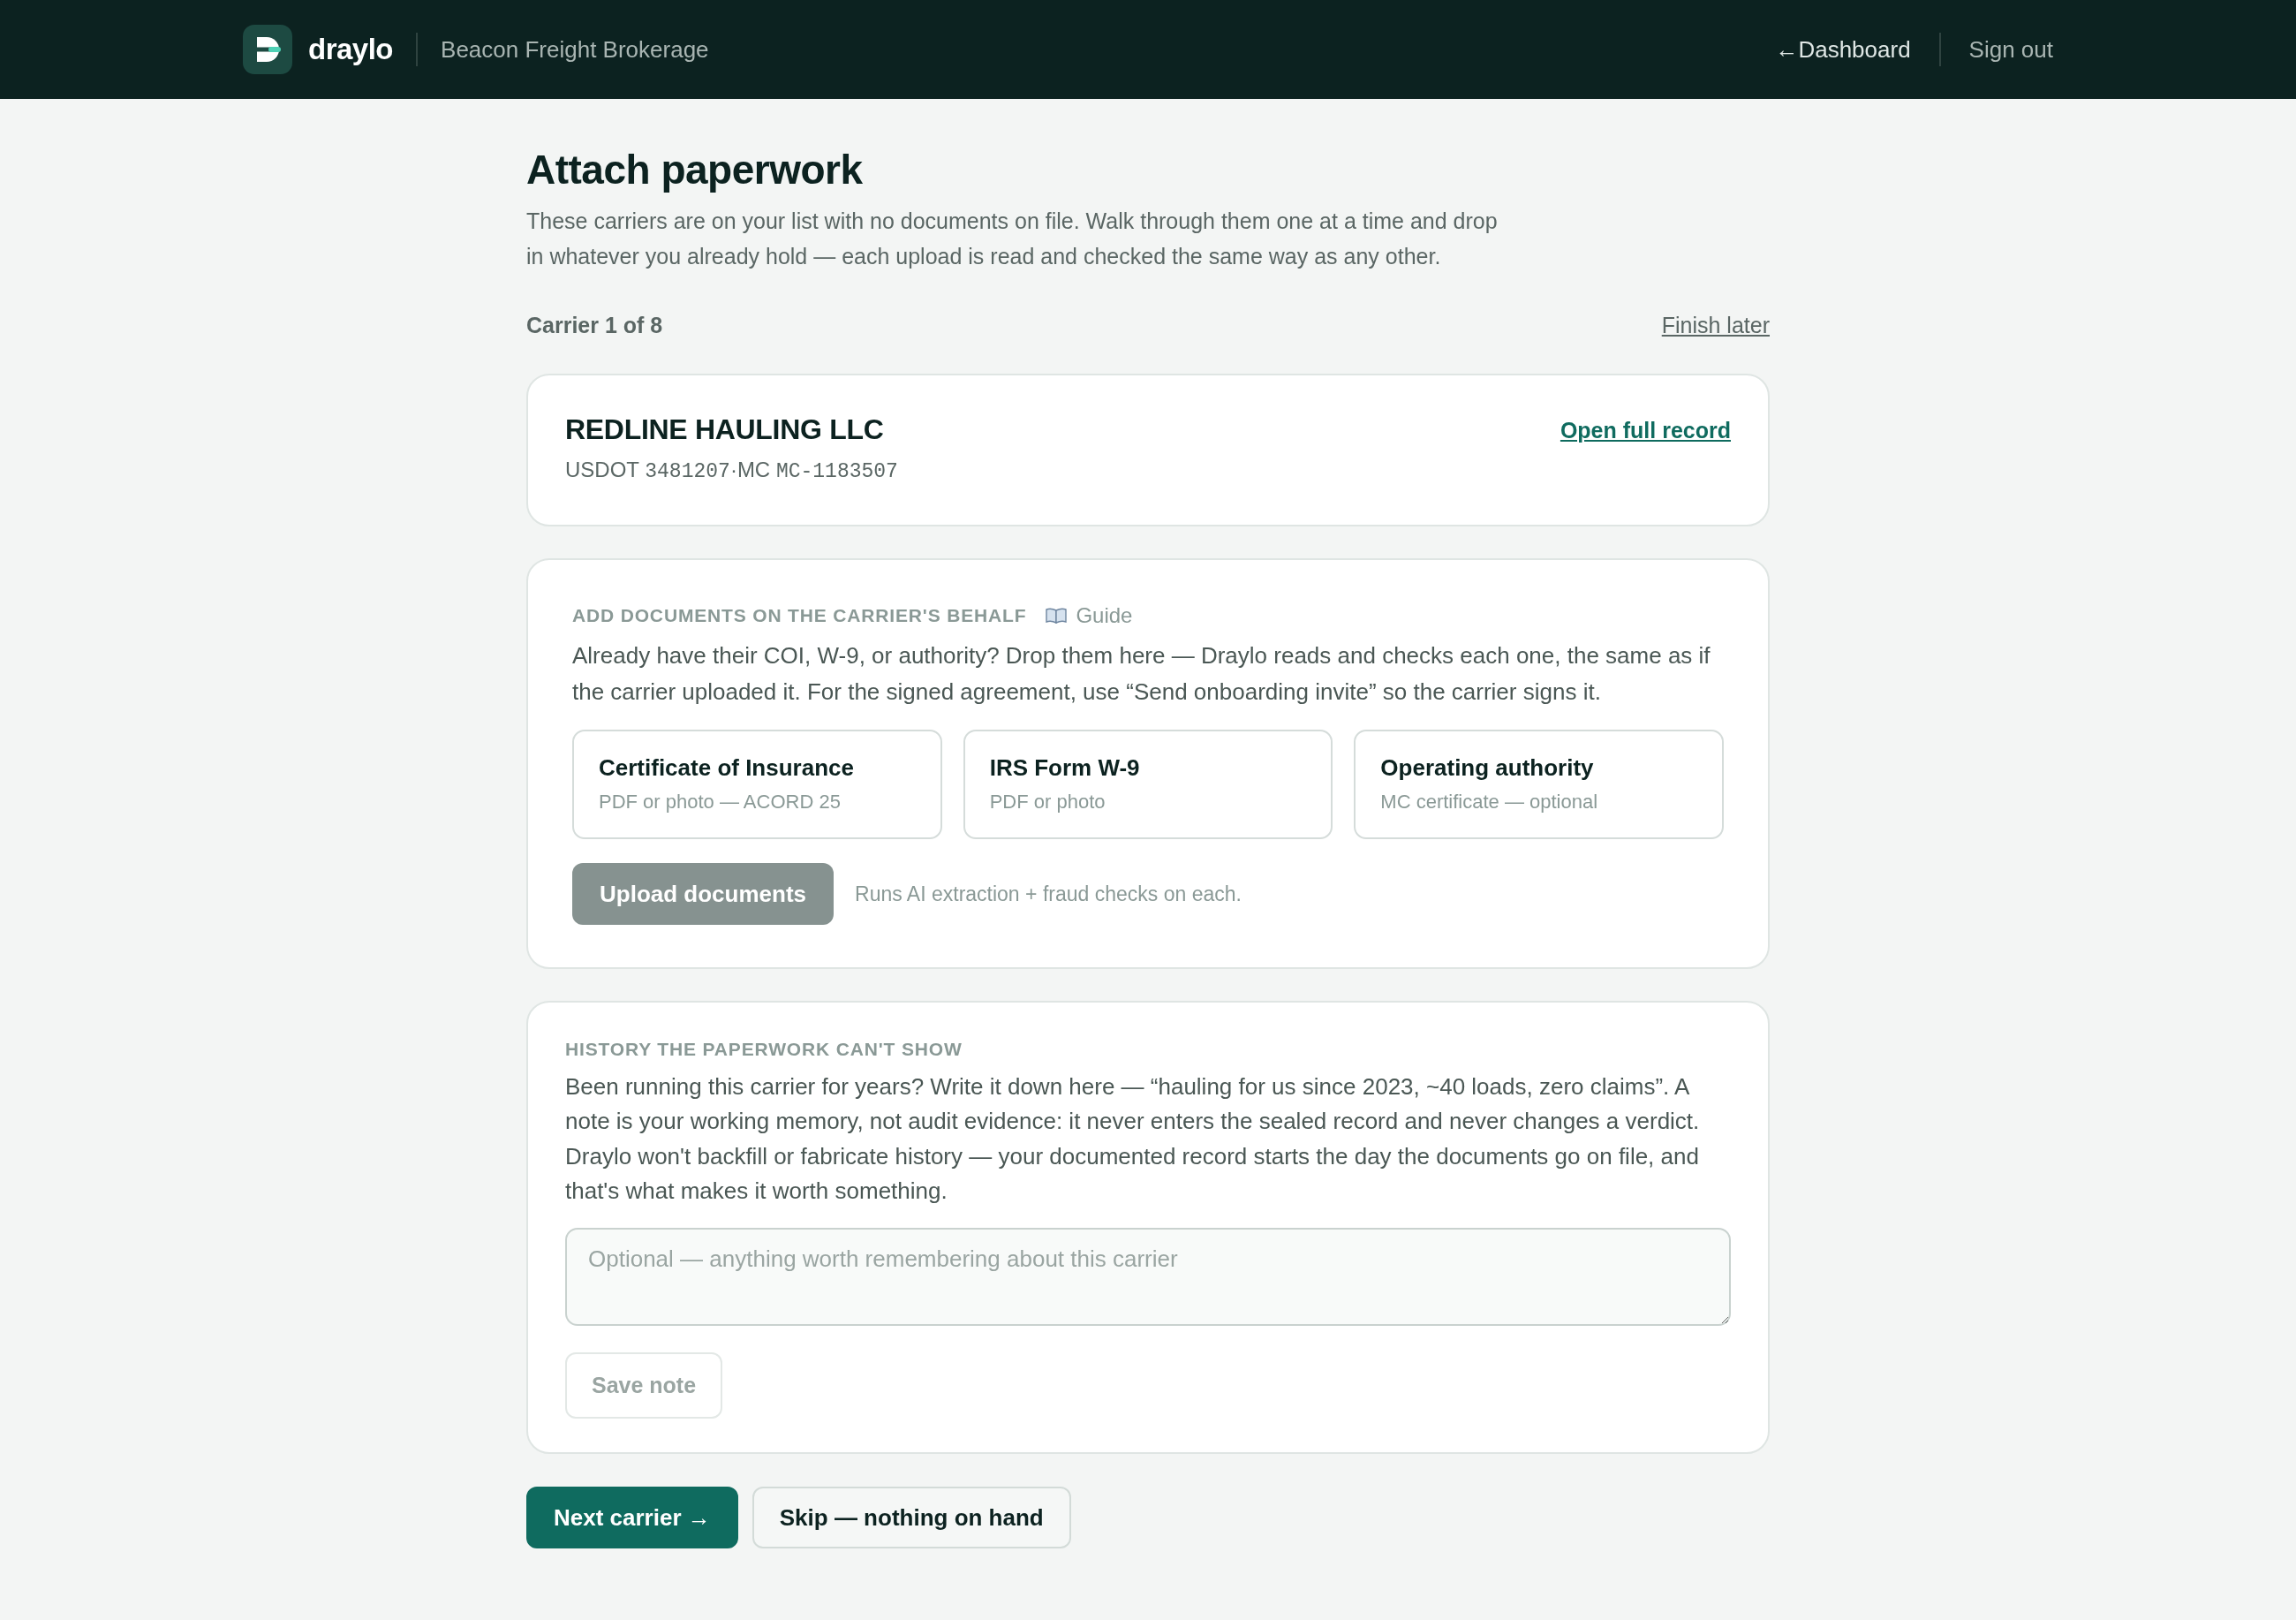 This screenshot has width=2296, height=1620. What do you see at coordinates (1133, 1139) in the screenshot?
I see `section-description: Been running this carrier for years? Write it down here — “hauling for us since 2023, ~40 loads, zero claims”. A note is your working memory, not audit evidence: it never enters the sealed record and never changes a verdict. Draylo won't backfill or fabricate history — your documented record starts the day the documents go on file, and that's what makes it worth something.` at bounding box center [1133, 1139].